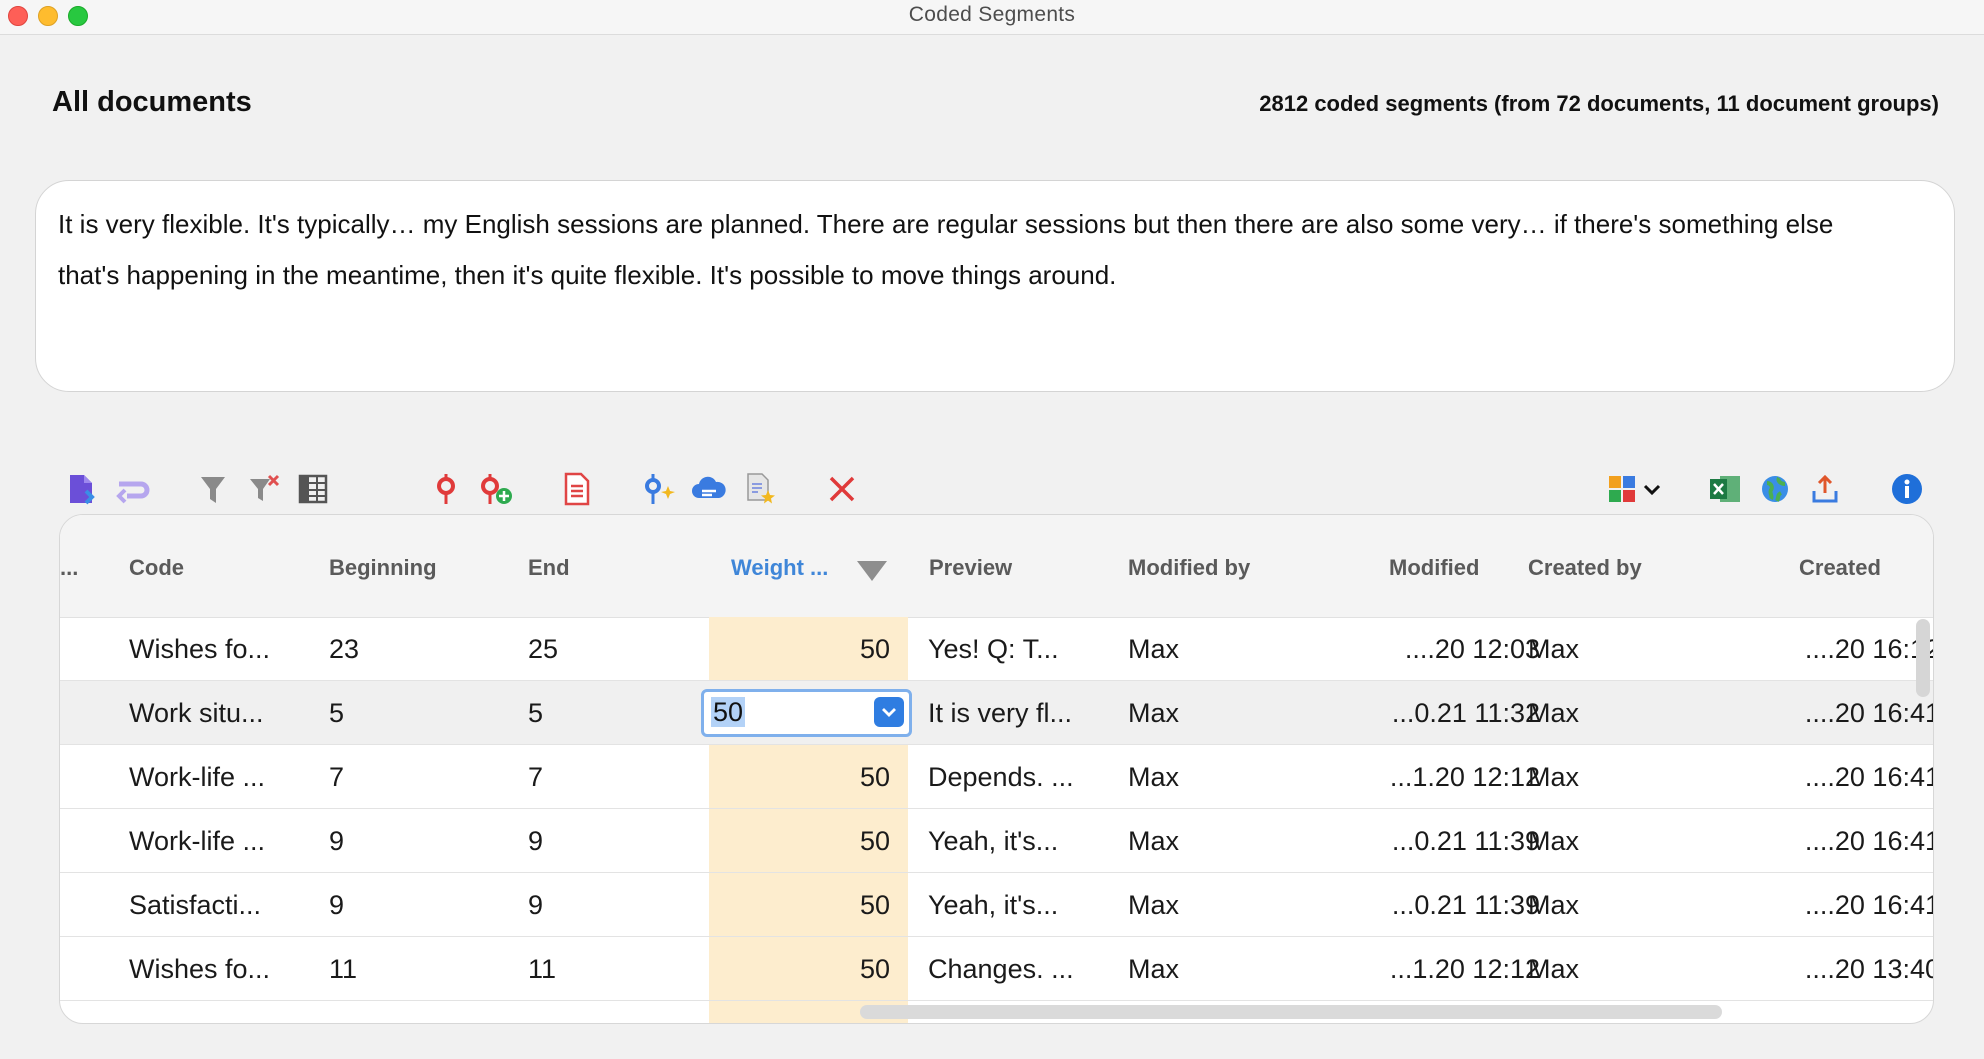  Describe the element at coordinates (543, 649) in the screenshot. I see `cell-end: 25` at that location.